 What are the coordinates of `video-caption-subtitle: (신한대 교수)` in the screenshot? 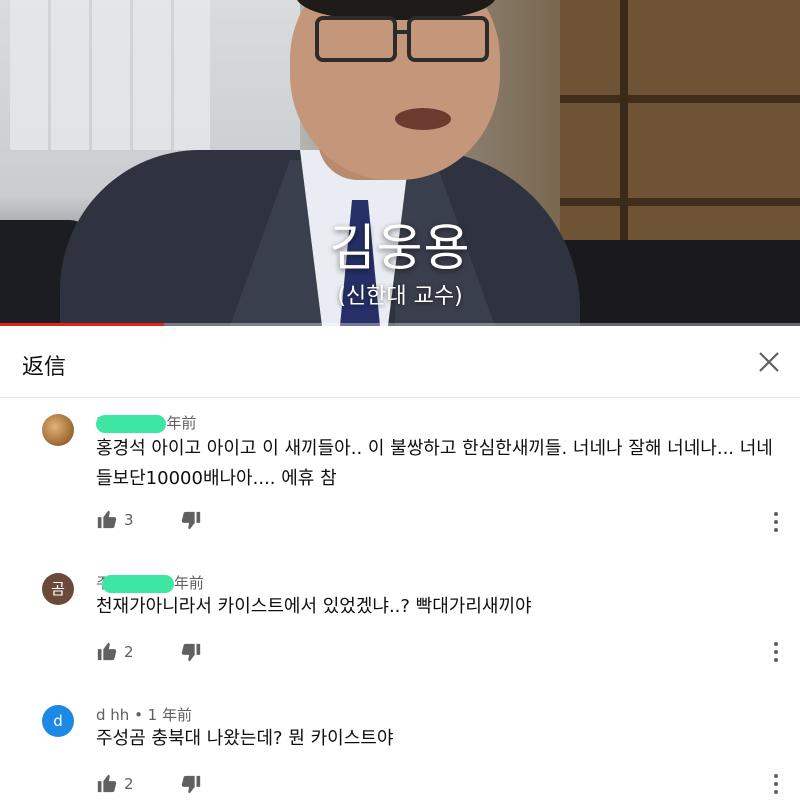 It's located at (400, 296).